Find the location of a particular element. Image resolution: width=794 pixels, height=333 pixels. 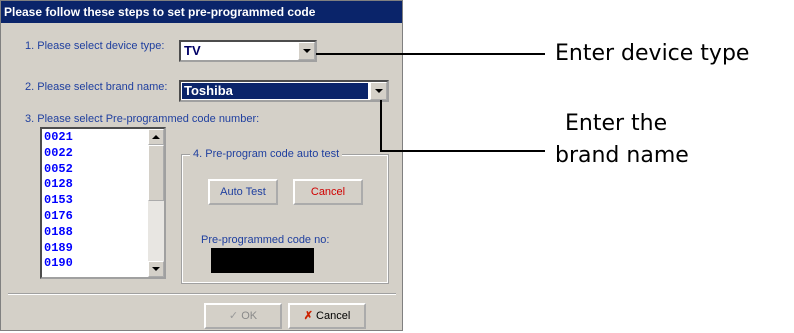

brand-annotation-line1: Enter the is located at coordinates (616, 123).